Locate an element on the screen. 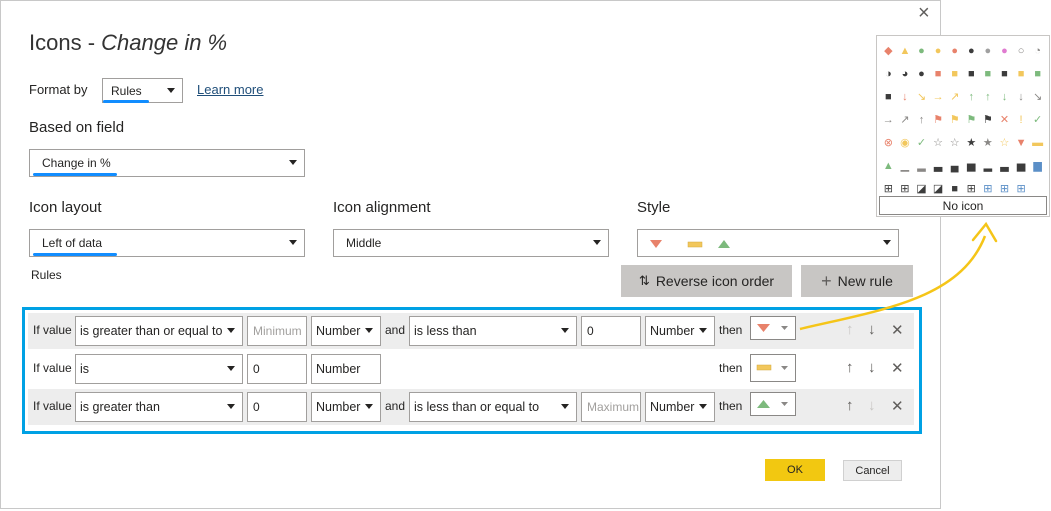 This screenshot has width=1051, height=511. palette-icon-option: ▁ is located at coordinates (905, 166).